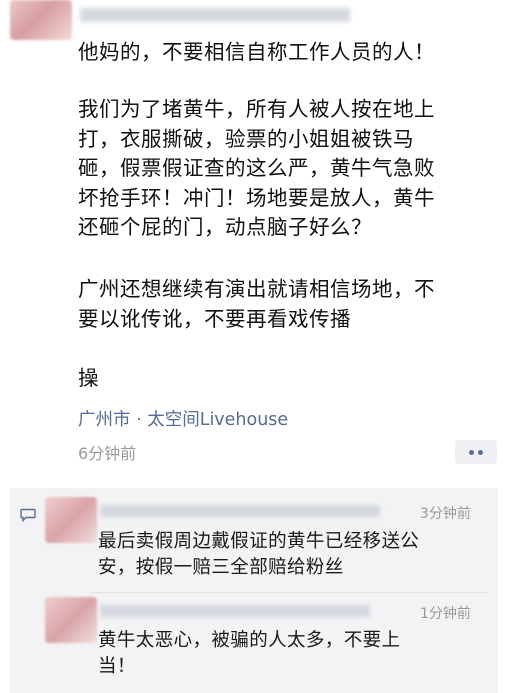 The height and width of the screenshot is (693, 513). What do you see at coordinates (215, 15) in the screenshot?
I see `author-name-blurred` at bounding box center [215, 15].